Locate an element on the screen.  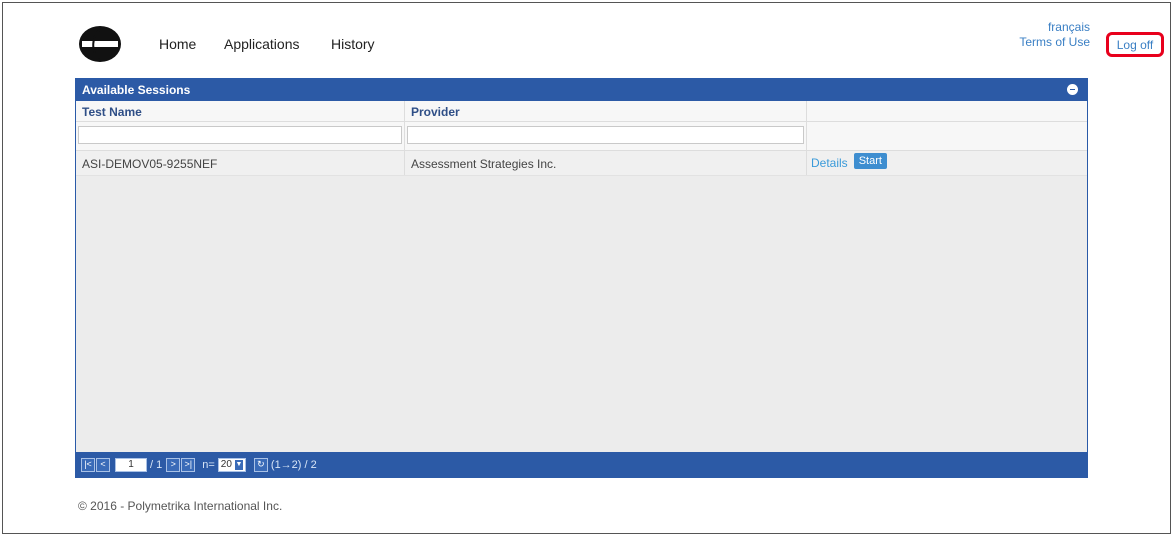
filter-cell-provider is located at coordinates (606, 136).